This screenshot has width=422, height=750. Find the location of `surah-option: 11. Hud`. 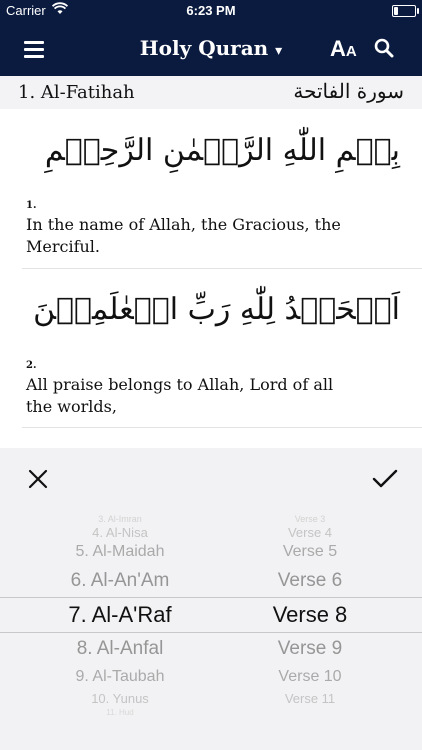

surah-option: 11. Hud is located at coordinates (120, 712).